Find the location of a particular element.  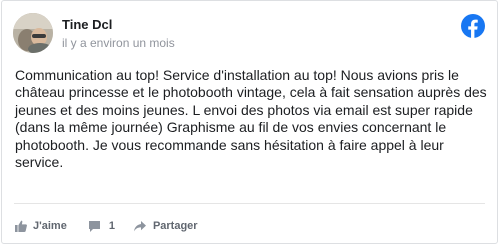

like-button: J'aime is located at coordinates (41, 226).